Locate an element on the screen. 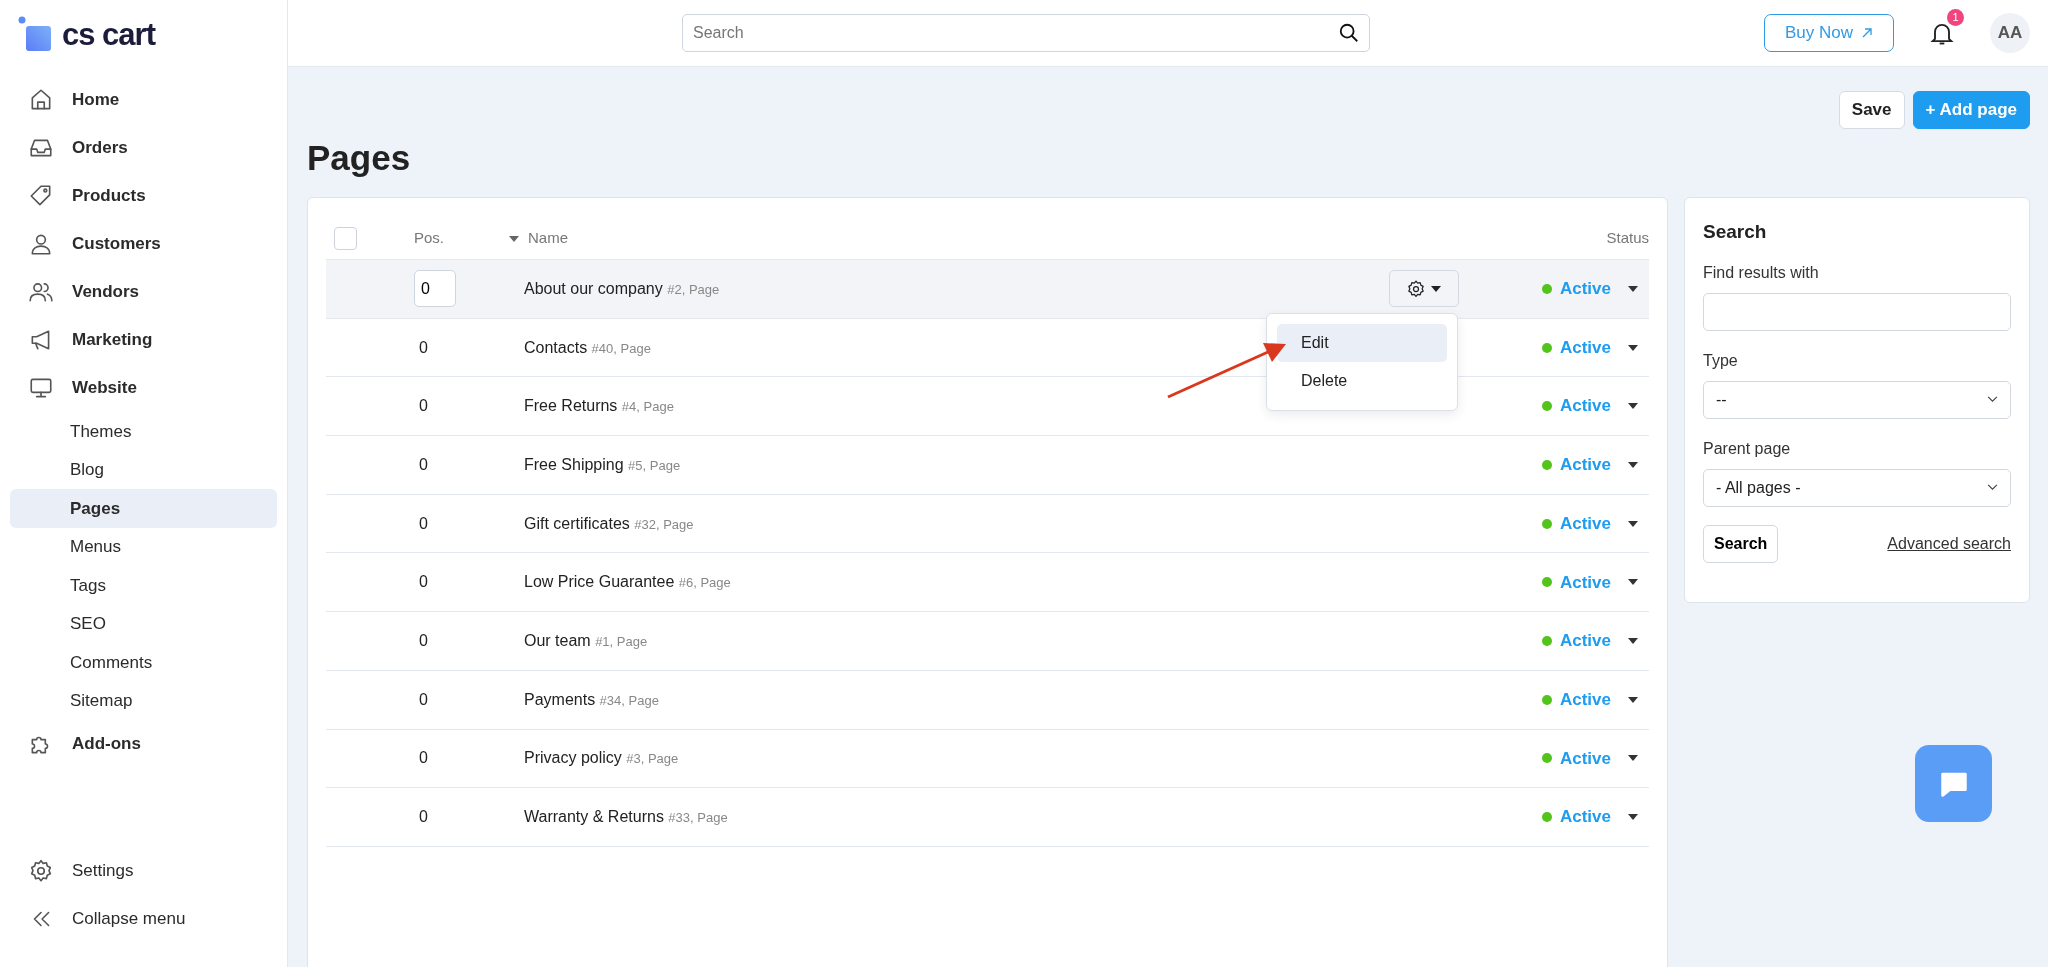  search-button: Search is located at coordinates (1741, 543).